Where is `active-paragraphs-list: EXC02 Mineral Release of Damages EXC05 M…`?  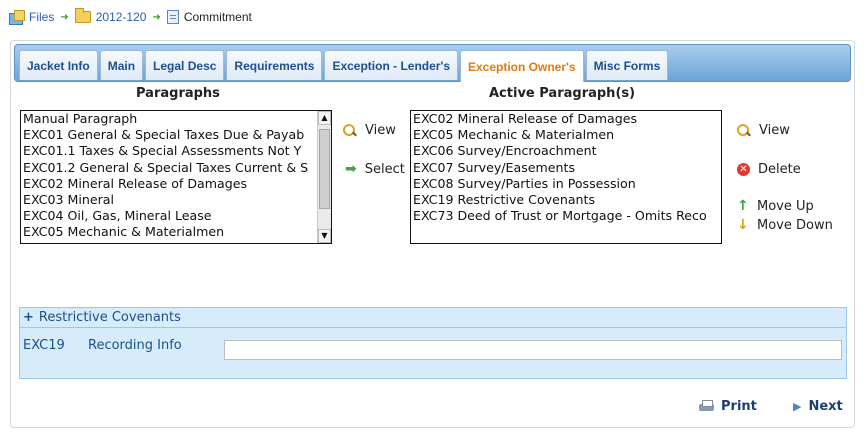 active-paragraphs-list: EXC02 Mineral Release of Damages EXC05 M… is located at coordinates (566, 177).